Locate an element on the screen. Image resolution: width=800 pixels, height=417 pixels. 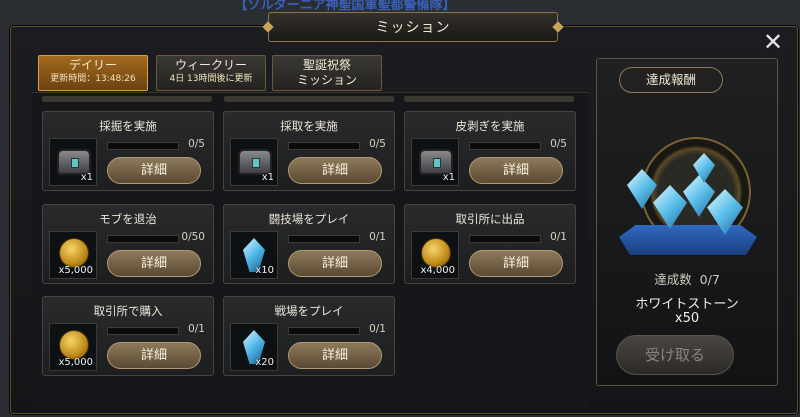
reward-qty: x10 is located at coordinates (264, 270).